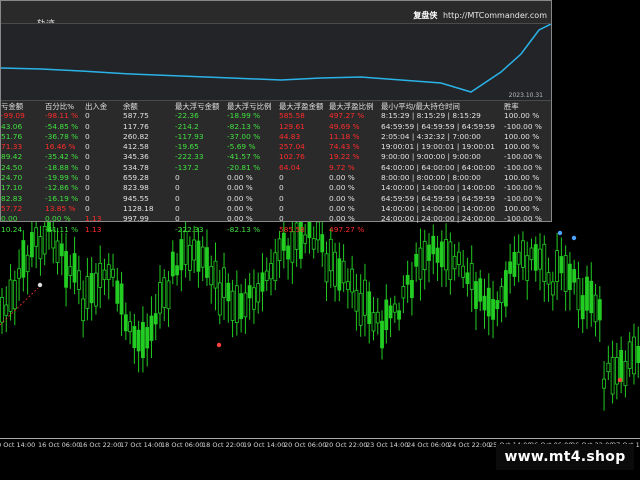 This screenshot has width=640, height=480. Describe the element at coordinates (244, 157) in the screenshot. I see `stats-cell: -41.57 %` at that location.